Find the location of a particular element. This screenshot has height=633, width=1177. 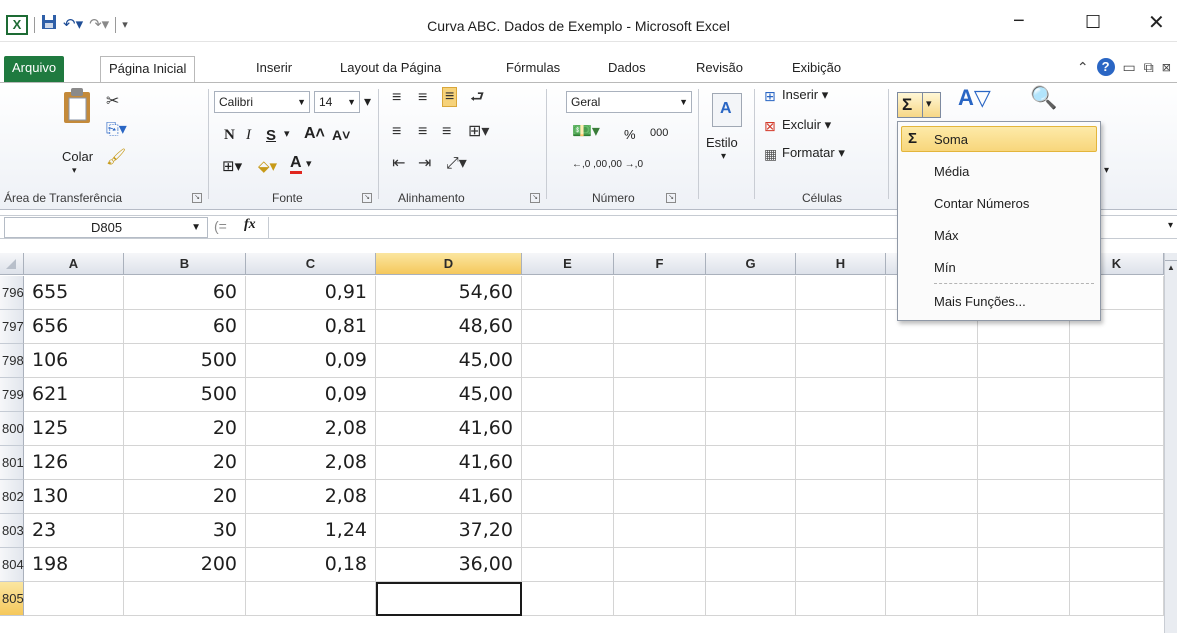

cell-d: 48,60 is located at coordinates (449, 327).